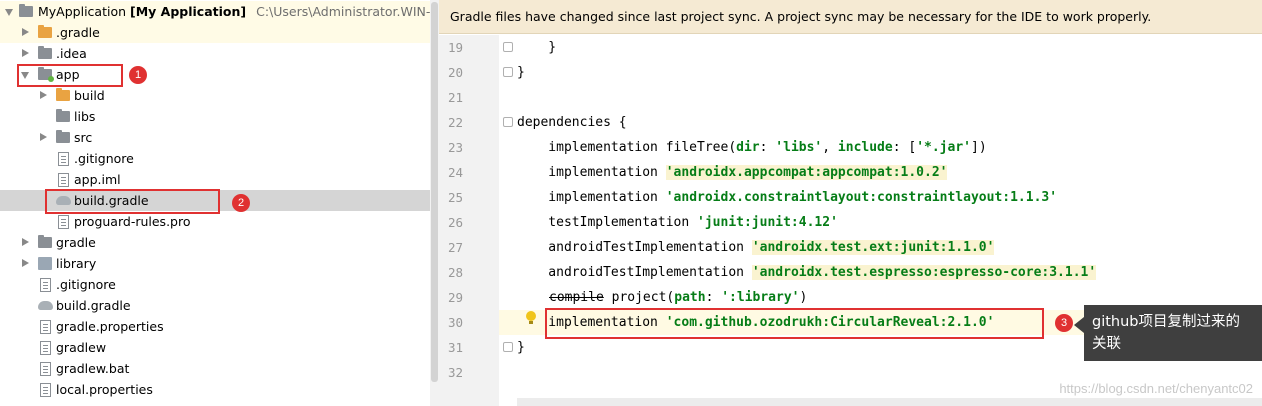  Describe the element at coordinates (93, 368) in the screenshot. I see `tree-item-label: gradlew.bat` at that location.